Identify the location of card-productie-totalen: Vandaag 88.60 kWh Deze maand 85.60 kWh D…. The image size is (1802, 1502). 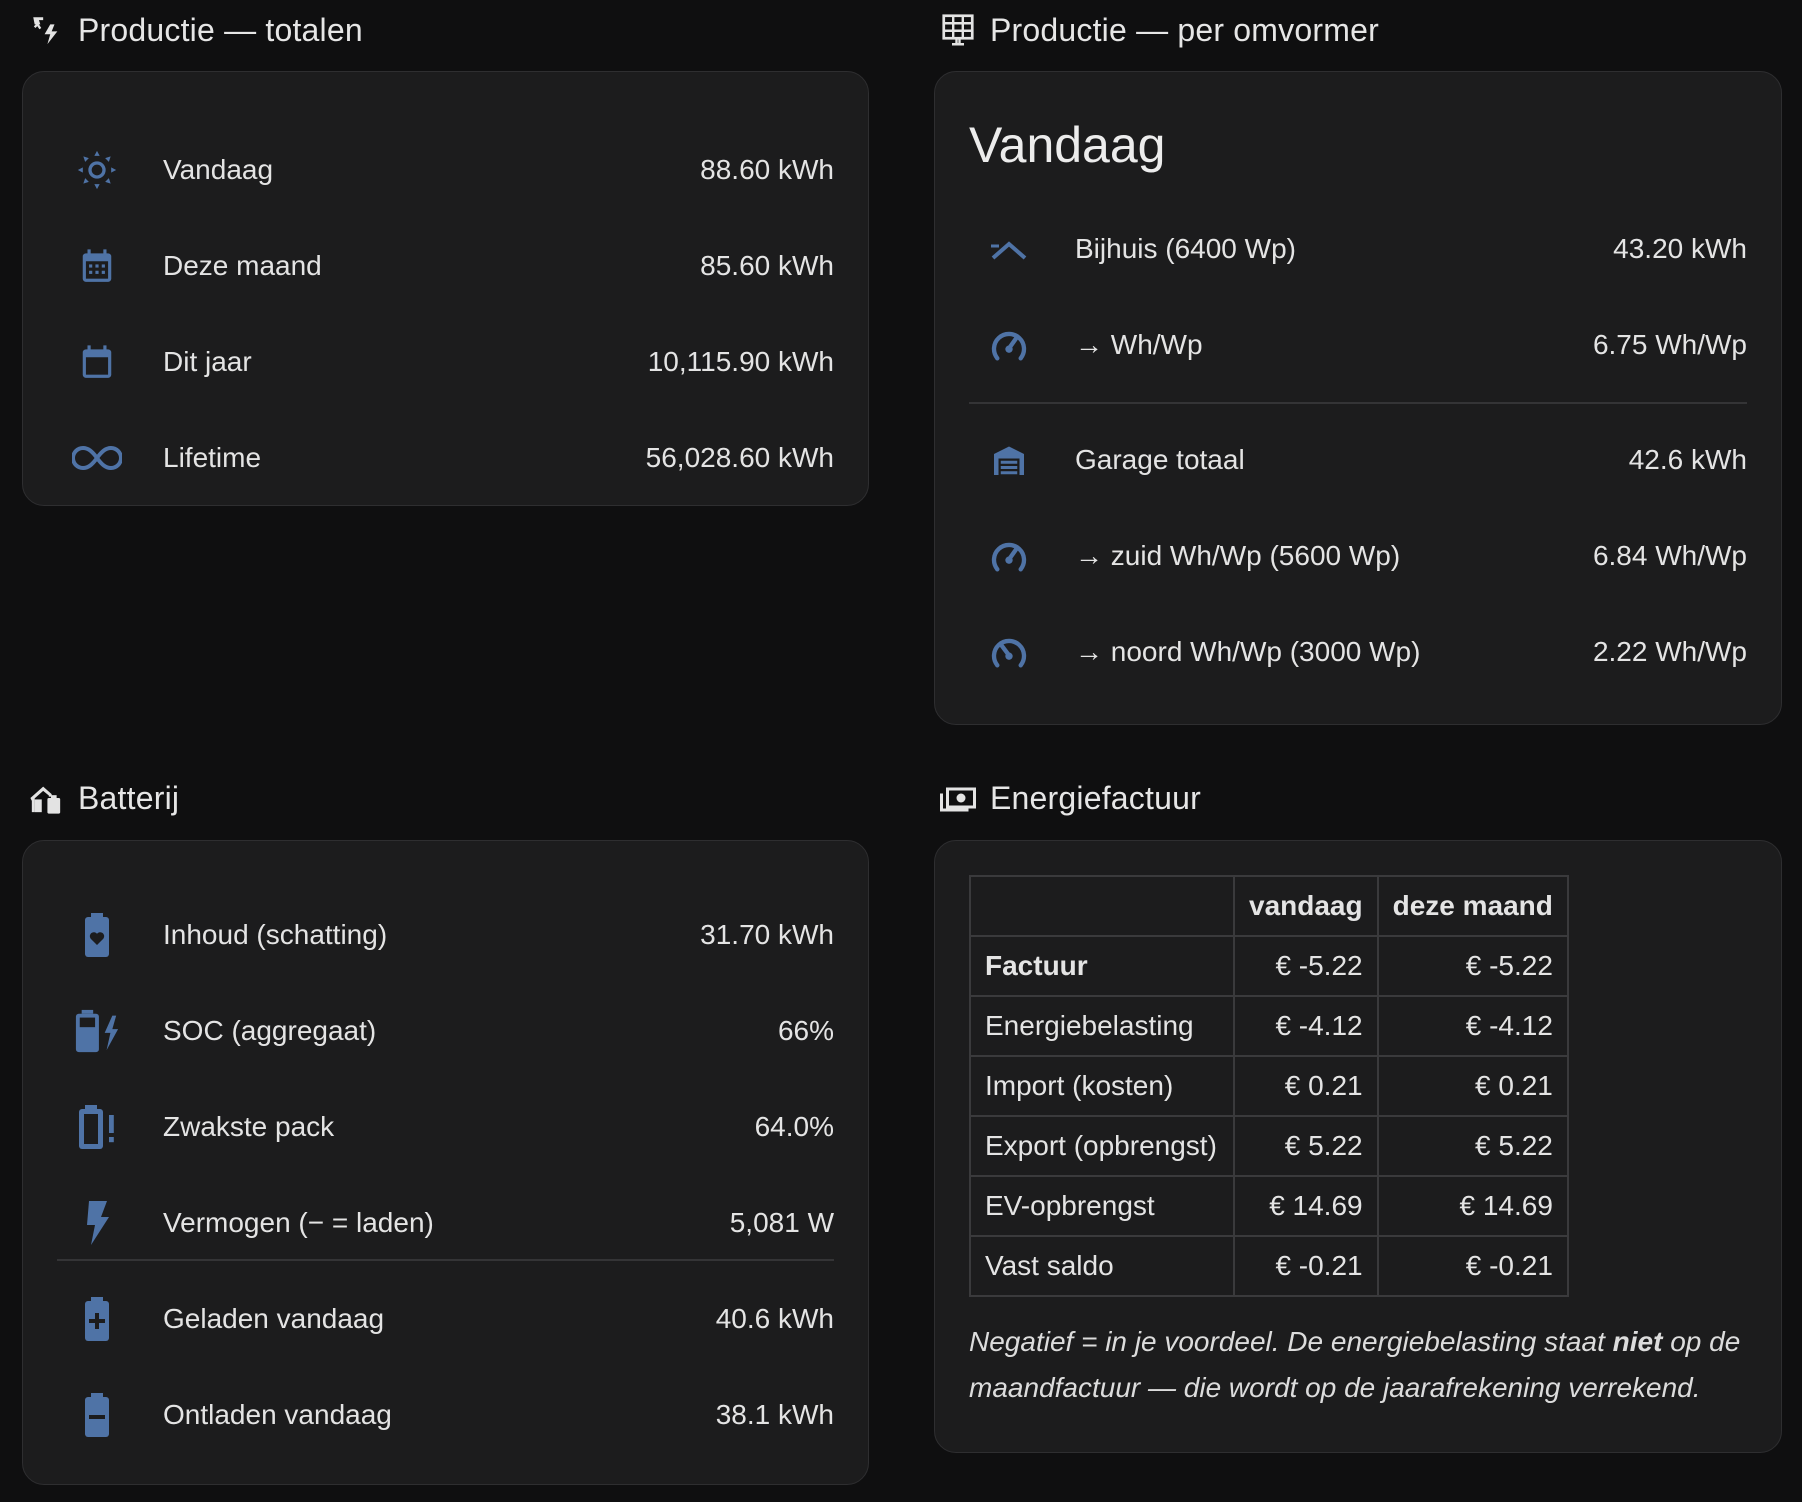
(445, 288).